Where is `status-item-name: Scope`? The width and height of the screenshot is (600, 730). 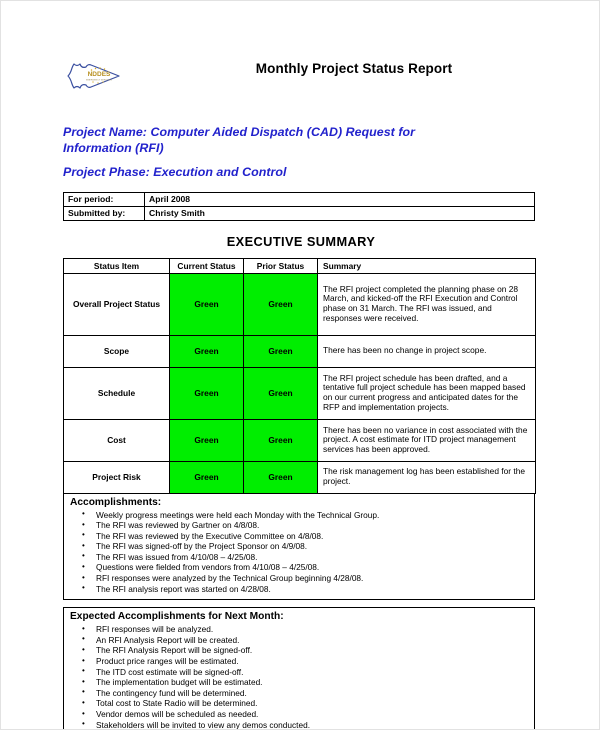 status-item-name: Scope is located at coordinates (116, 351).